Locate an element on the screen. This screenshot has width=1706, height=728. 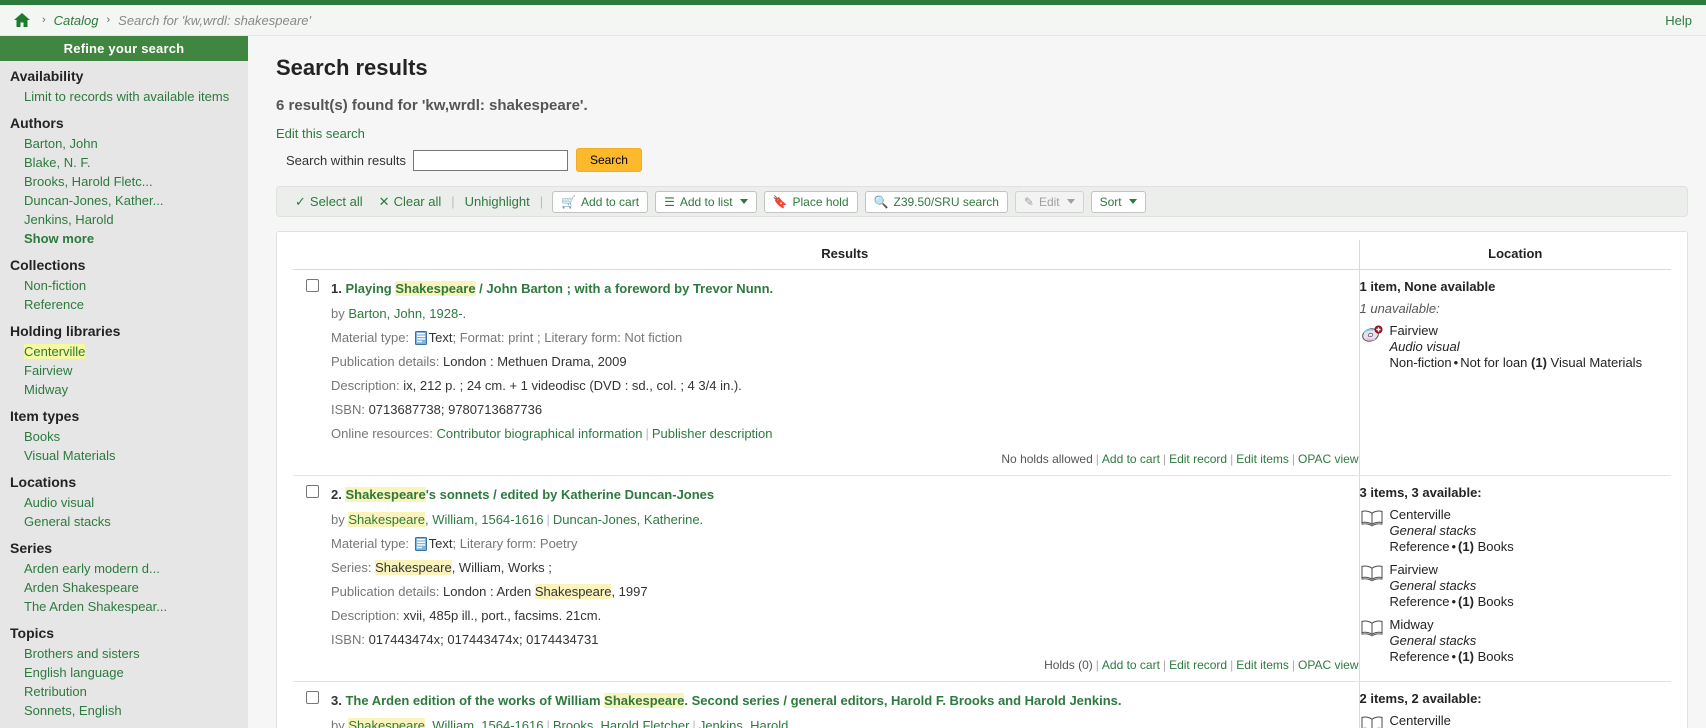
online-resource-link: Publisher description is located at coordinates (712, 433).